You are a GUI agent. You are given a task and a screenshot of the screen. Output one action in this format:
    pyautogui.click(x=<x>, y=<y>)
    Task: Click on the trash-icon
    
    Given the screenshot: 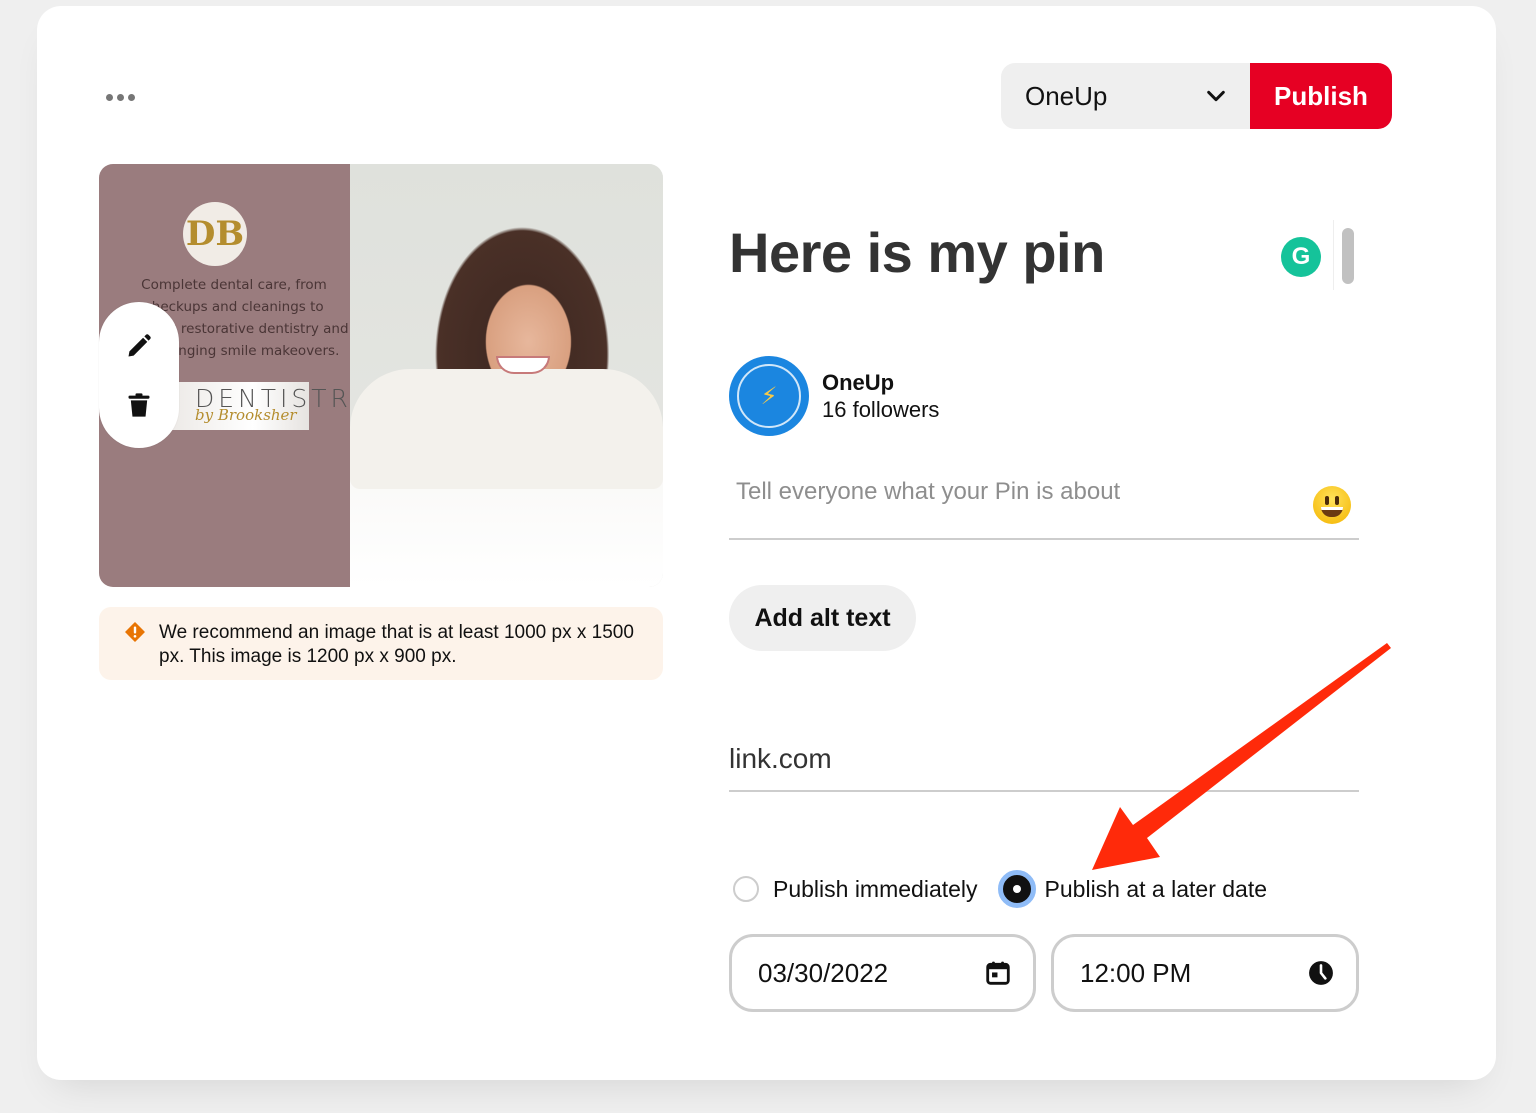 What is the action you would take?
    pyautogui.click(x=139, y=404)
    